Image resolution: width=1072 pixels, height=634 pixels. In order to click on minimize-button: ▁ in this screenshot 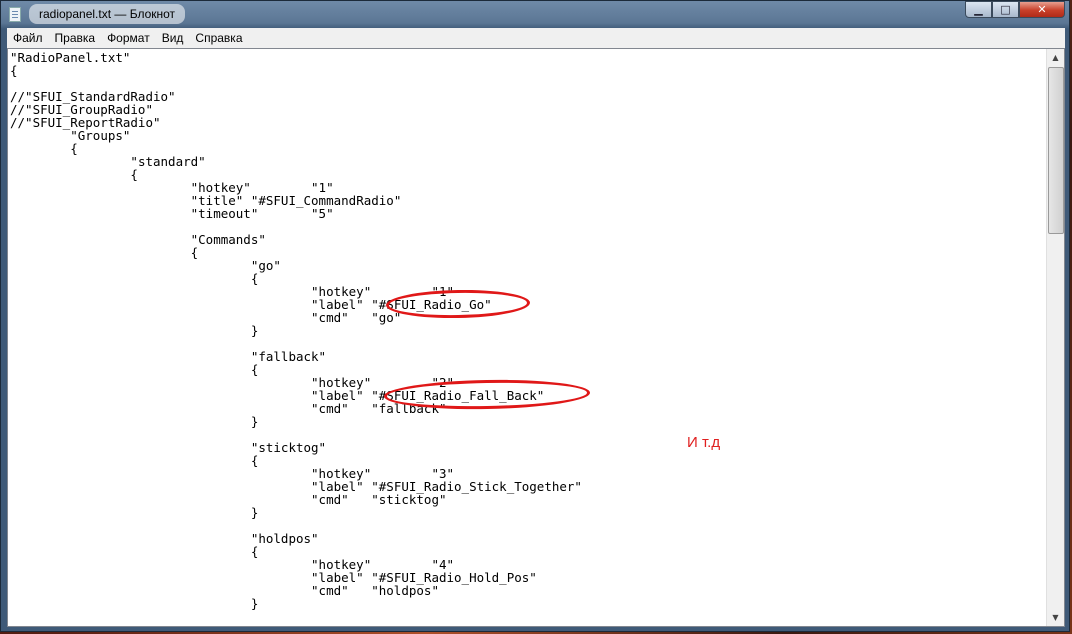, I will do `click(978, 9)`.